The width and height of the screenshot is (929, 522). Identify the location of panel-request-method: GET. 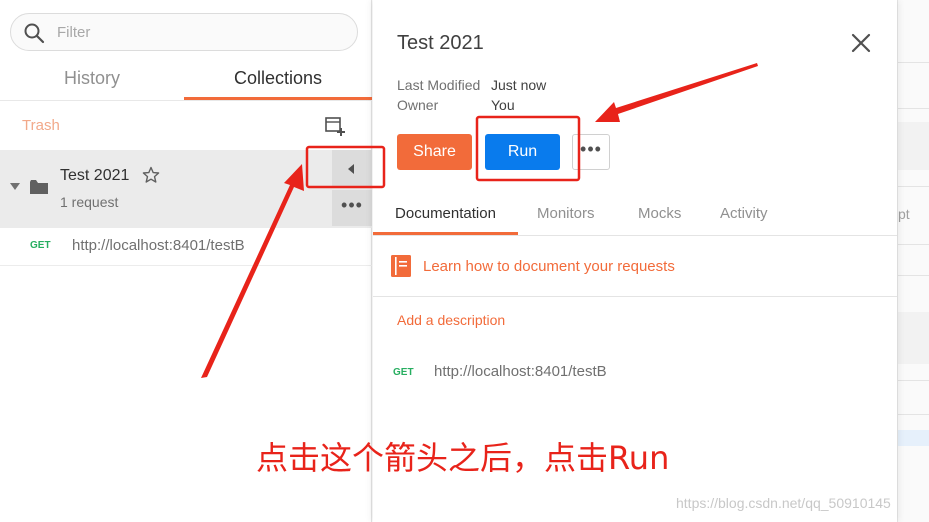
(403, 372).